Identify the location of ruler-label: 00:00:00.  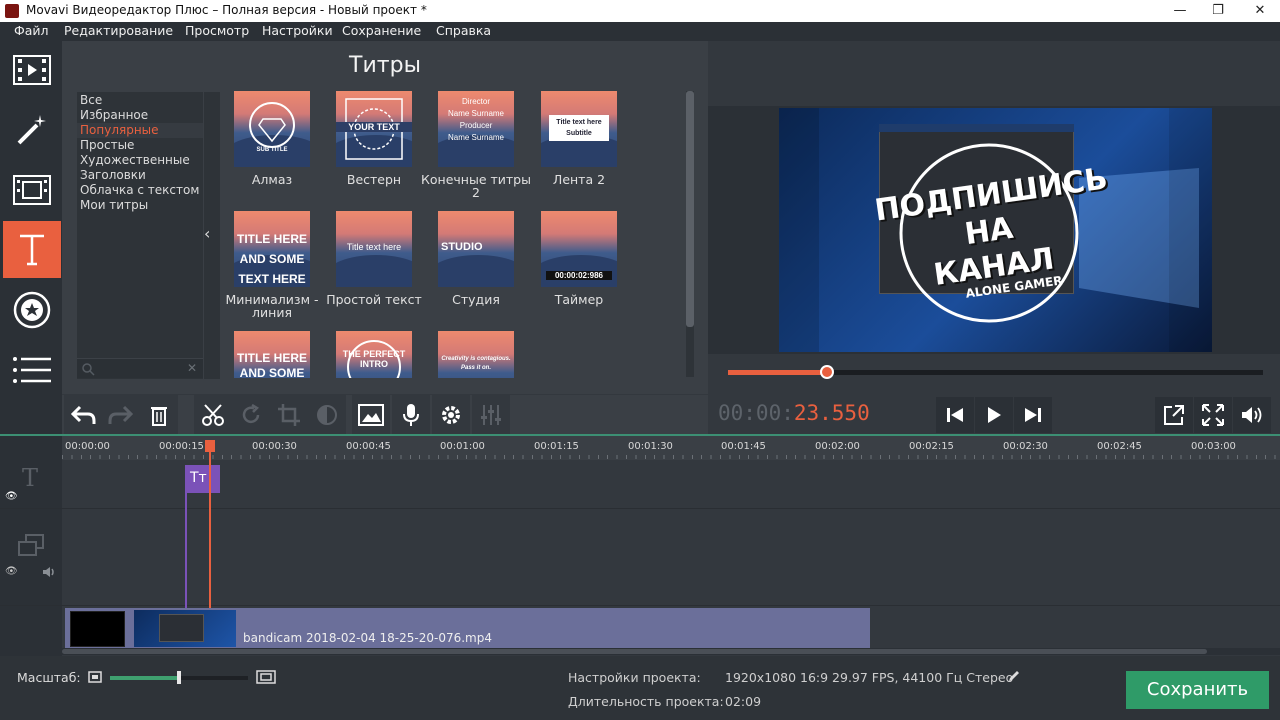
(87, 446).